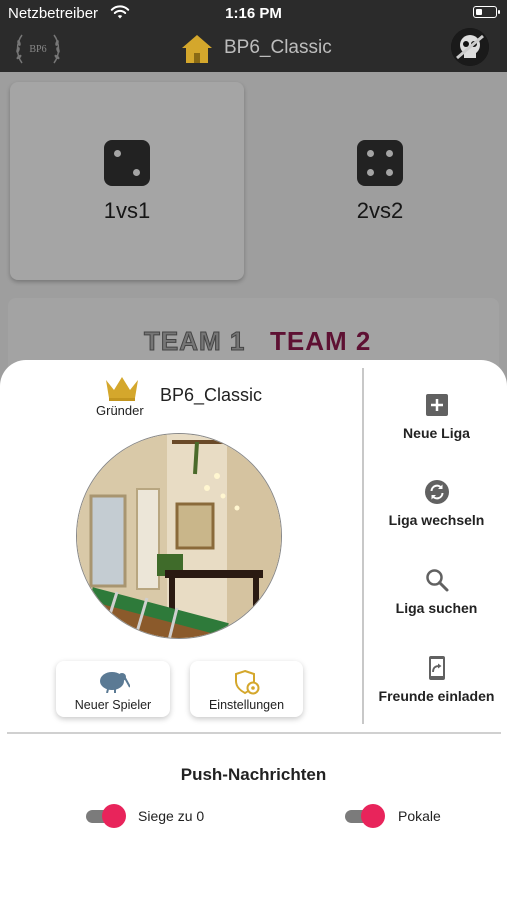 The image size is (507, 900). What do you see at coordinates (470, 47) in the screenshot?
I see `user-avatar` at bounding box center [470, 47].